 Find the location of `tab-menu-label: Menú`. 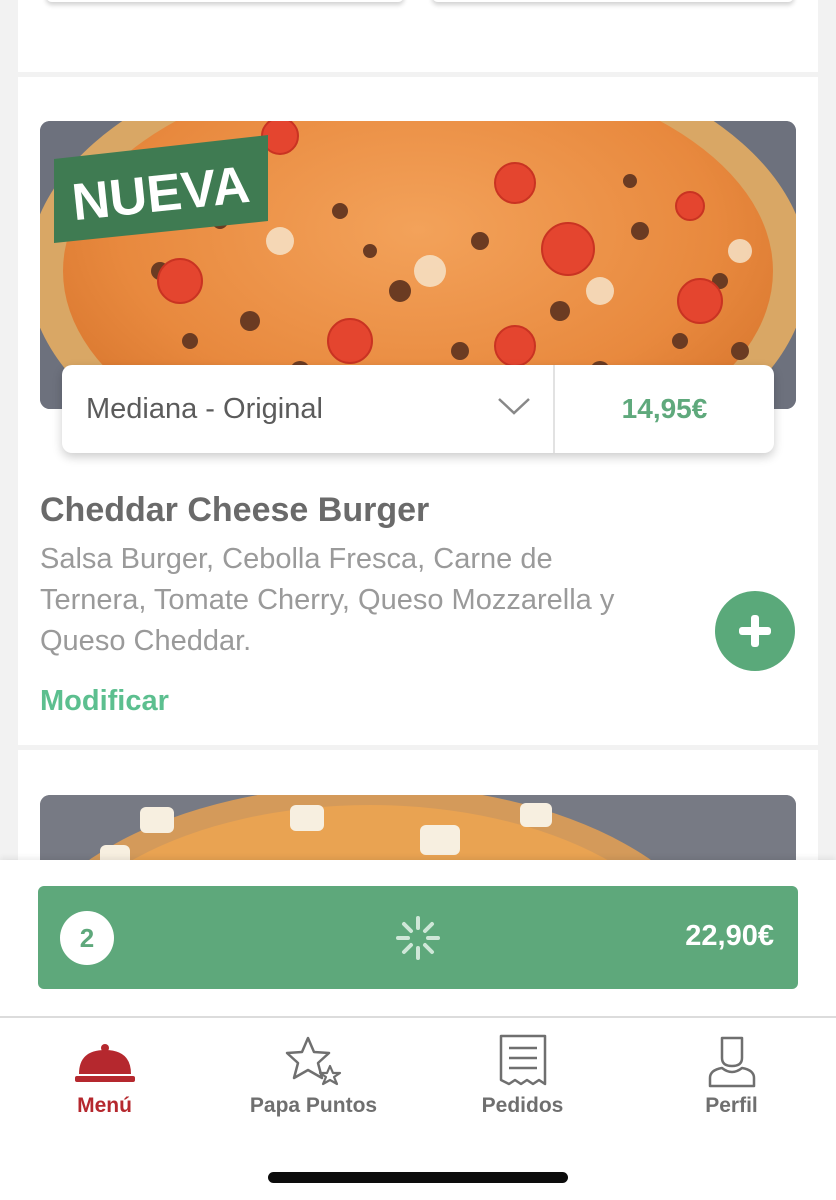

tab-menu-label: Menú is located at coordinates (104, 1105).